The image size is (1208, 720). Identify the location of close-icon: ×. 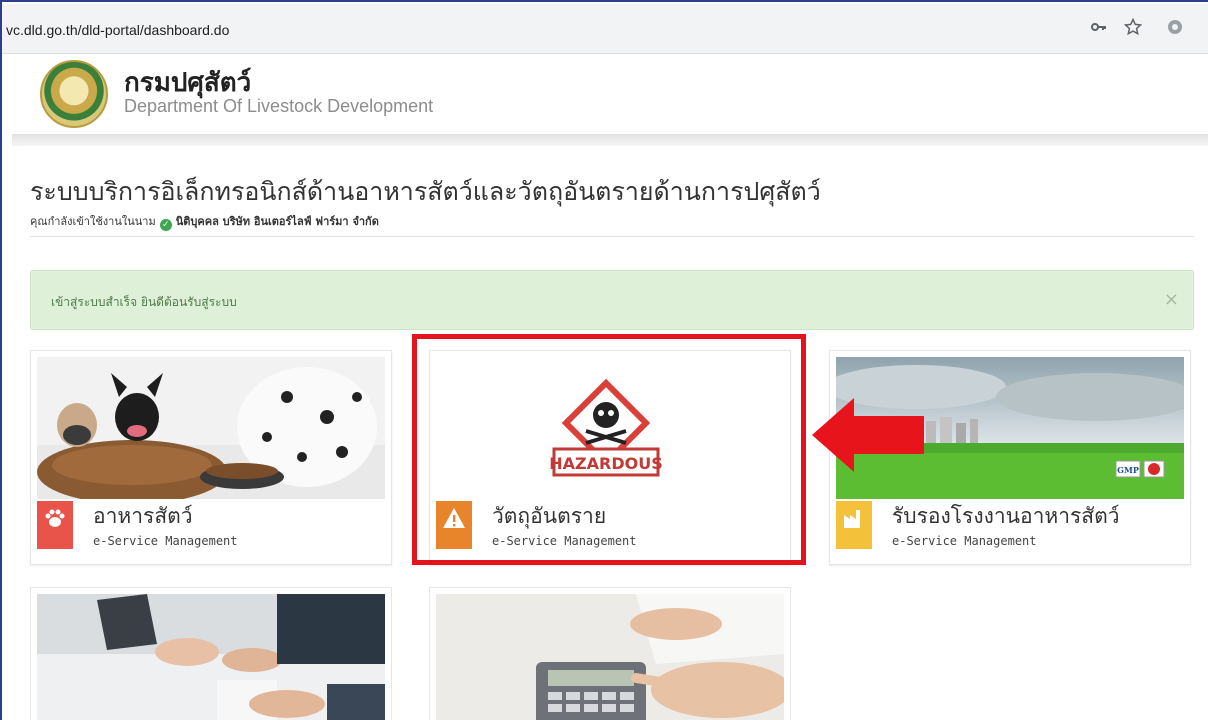
(1171, 299).